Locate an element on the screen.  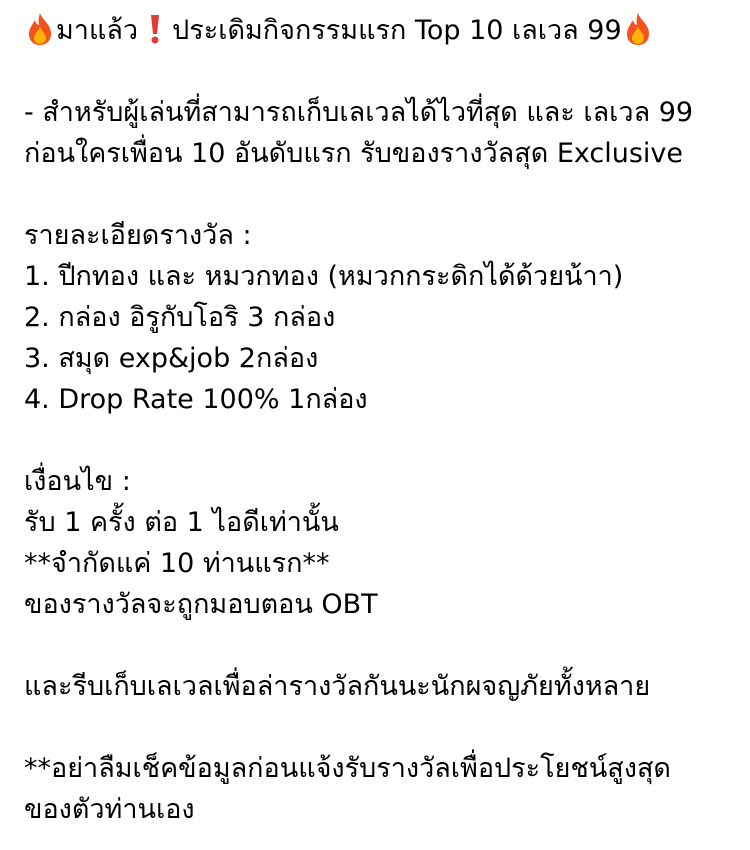
reminder-line: ของตัวท่านเอง is located at coordinates (109, 809).